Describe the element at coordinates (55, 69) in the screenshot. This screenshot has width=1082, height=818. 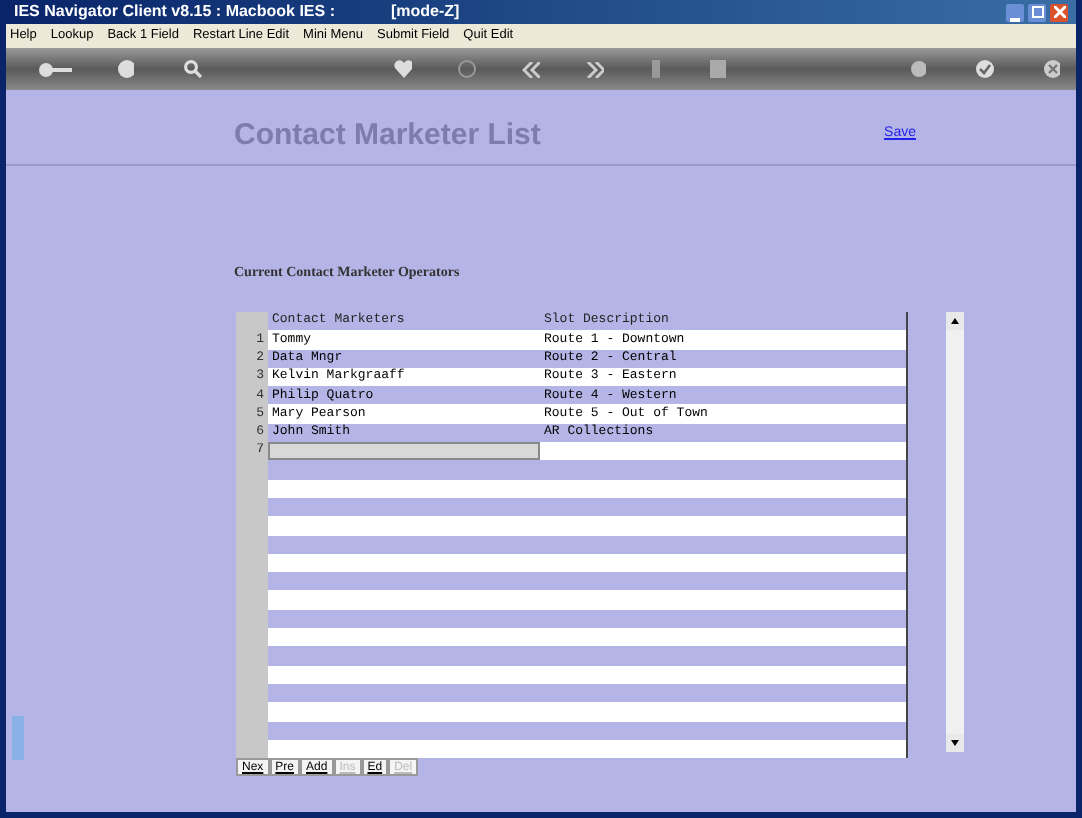
I see `key-icon` at that location.